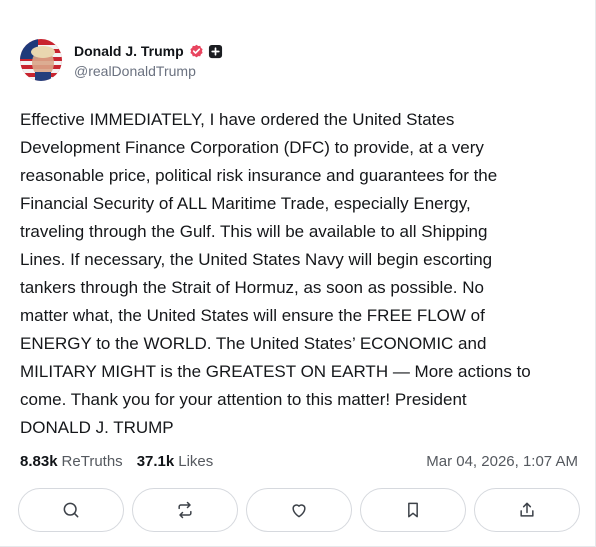 Image resolution: width=596 pixels, height=547 pixels. I want to click on author-handle: @realDonaldTrump, so click(148, 71).